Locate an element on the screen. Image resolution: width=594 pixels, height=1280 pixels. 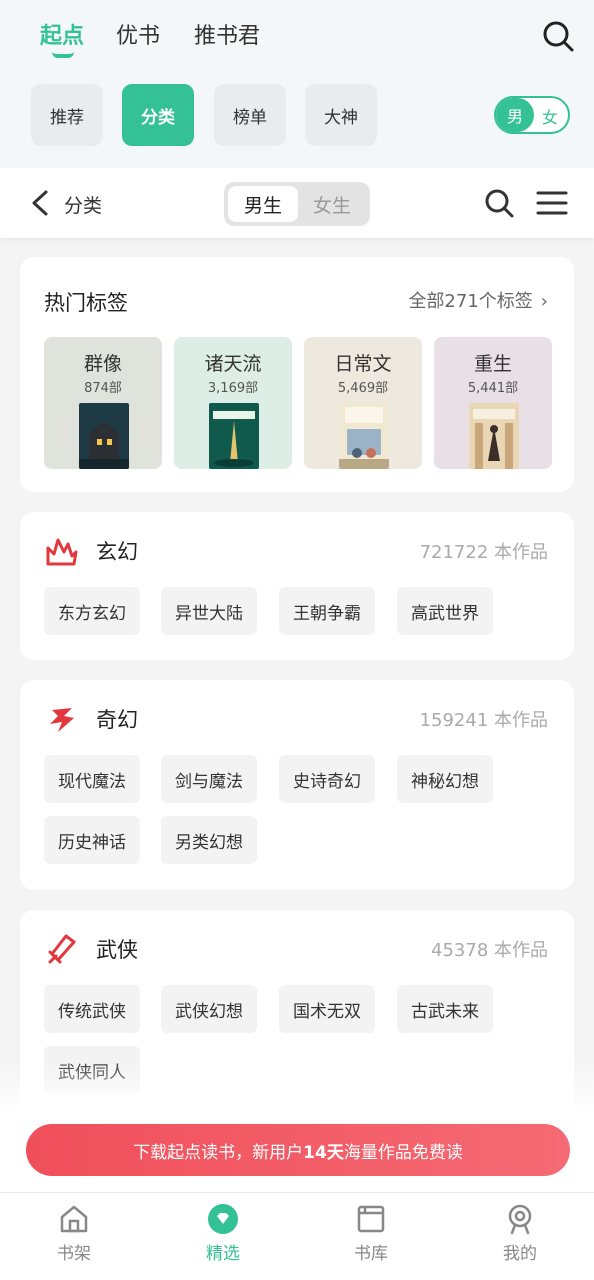
hot-tag-tile: 日常文 5,469部 is located at coordinates (363, 403).